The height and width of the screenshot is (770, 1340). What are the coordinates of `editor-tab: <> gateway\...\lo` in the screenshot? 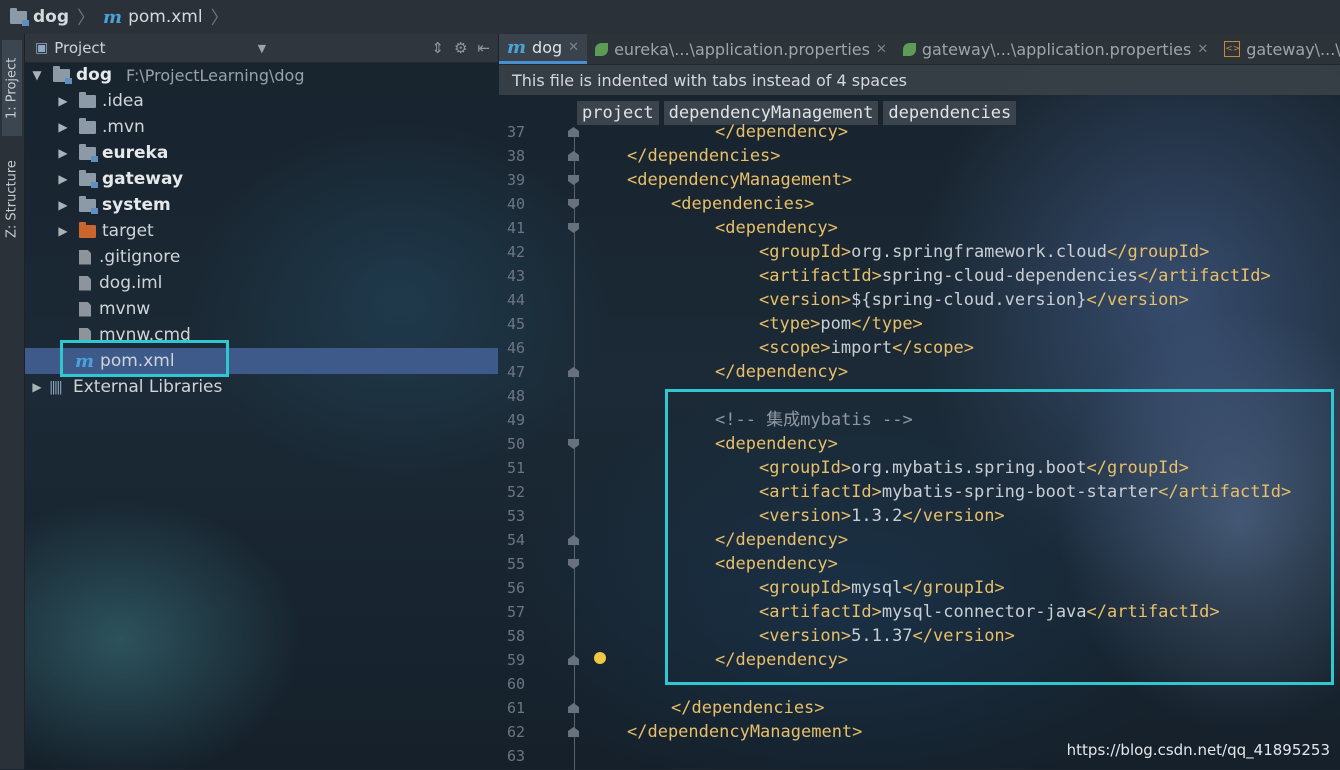 It's located at (1278, 49).